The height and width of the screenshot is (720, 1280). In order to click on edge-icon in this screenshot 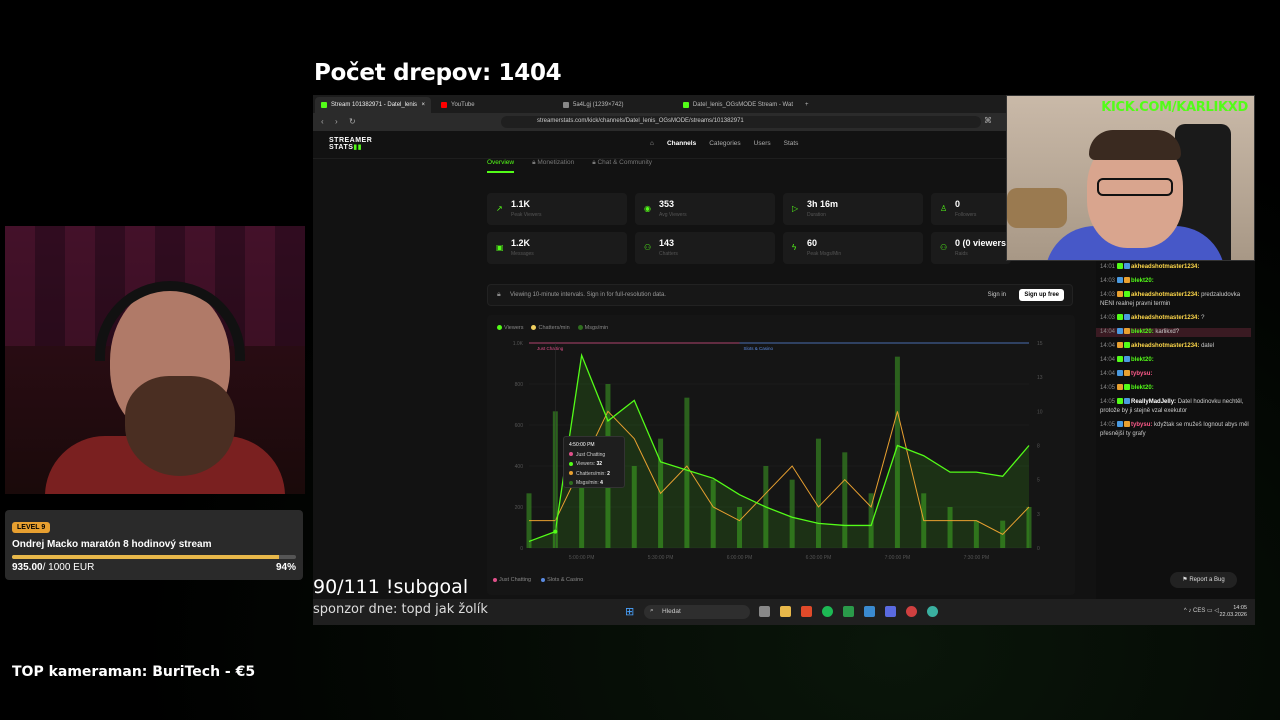, I will do `click(869, 611)`.